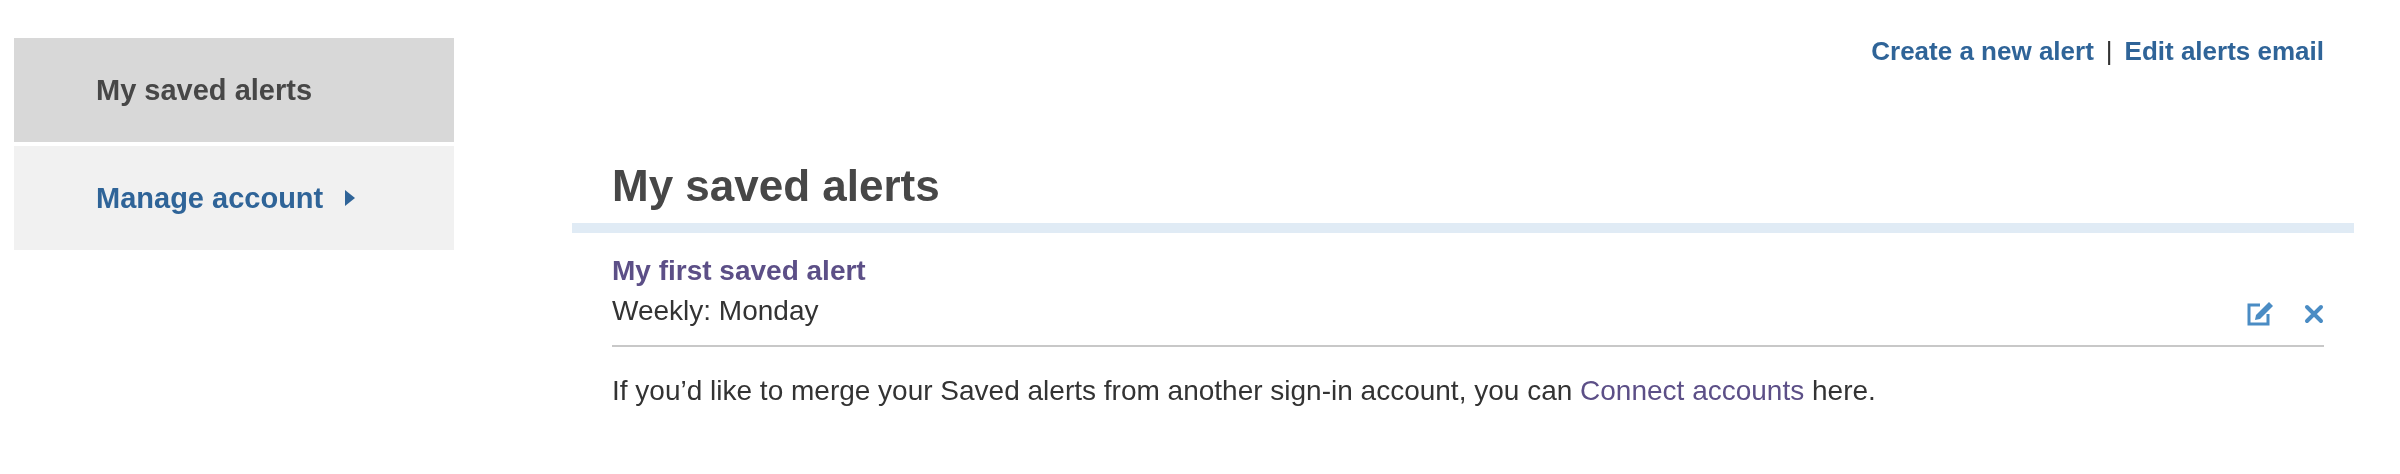  I want to click on close-icon, so click(2314, 313).